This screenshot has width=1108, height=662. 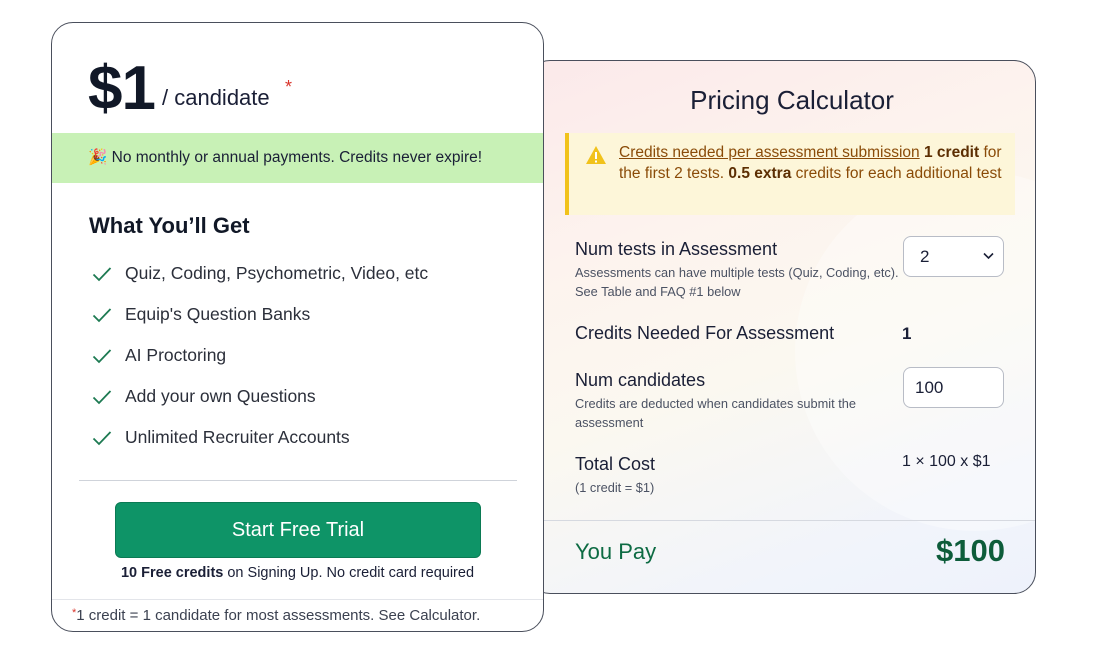 What do you see at coordinates (760, 173) in the screenshot?
I see `warning-bold-extra: 0.5 extra` at bounding box center [760, 173].